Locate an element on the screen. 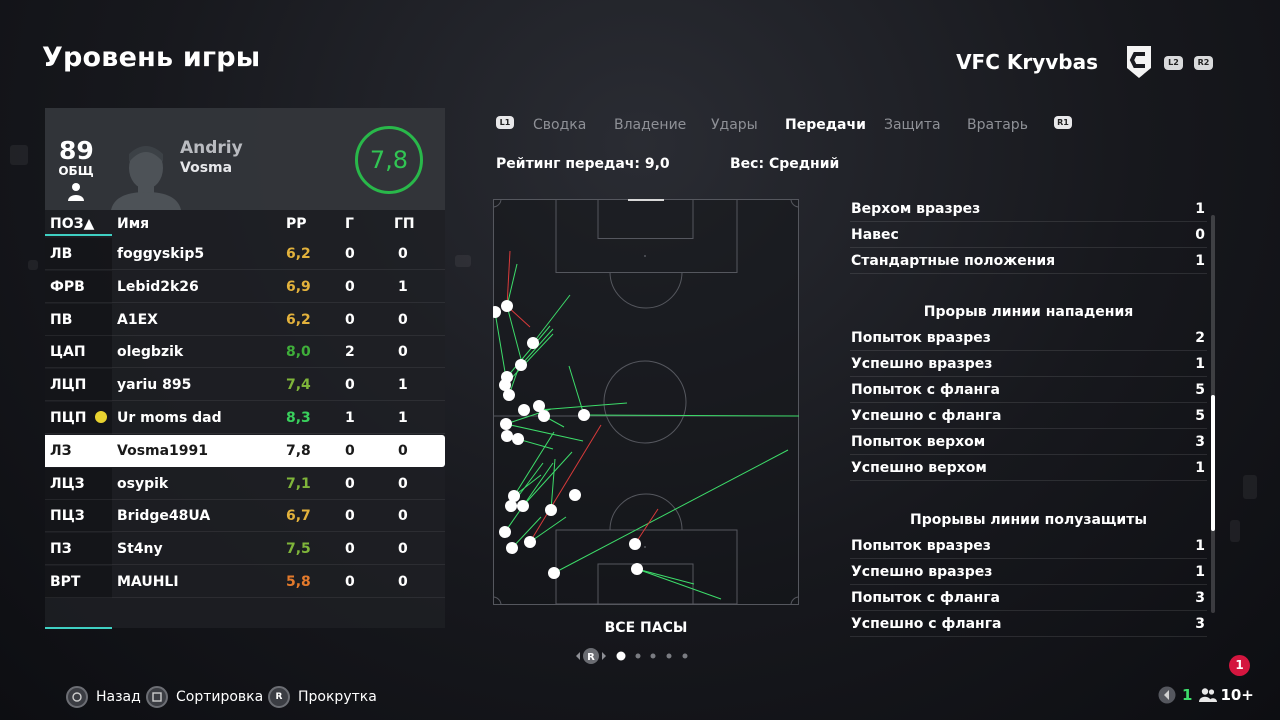  speaker-icon is located at coordinates (1167, 695).